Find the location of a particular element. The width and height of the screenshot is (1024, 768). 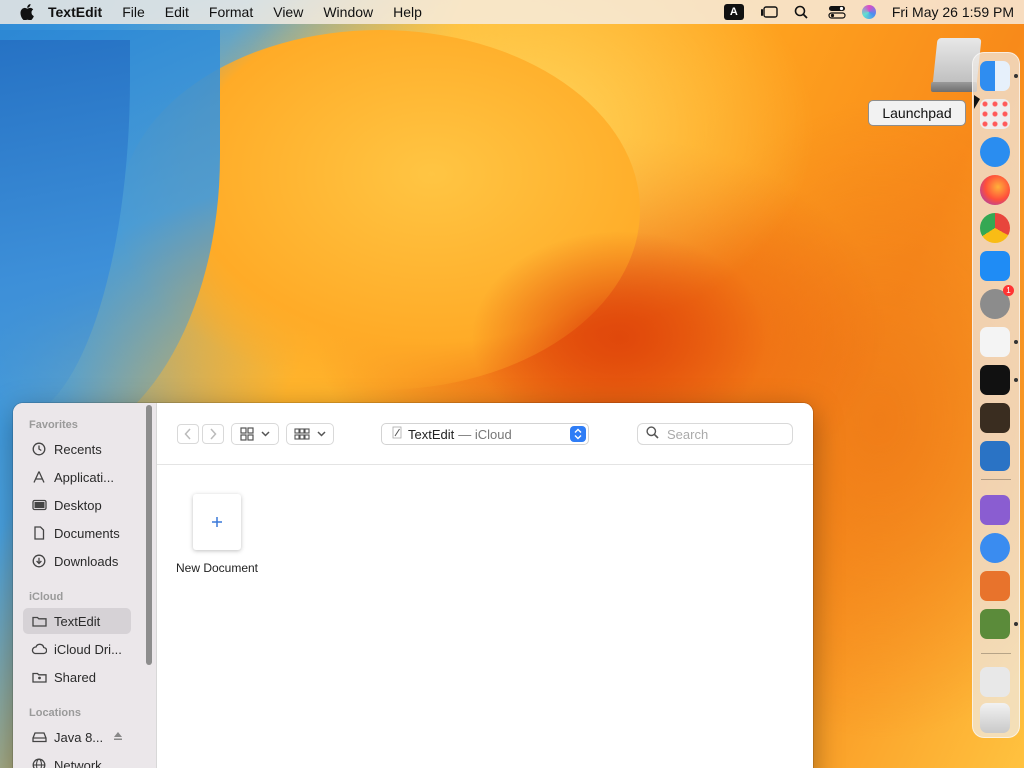

sidebar-item-label: Recents is located at coordinates (78, 449).